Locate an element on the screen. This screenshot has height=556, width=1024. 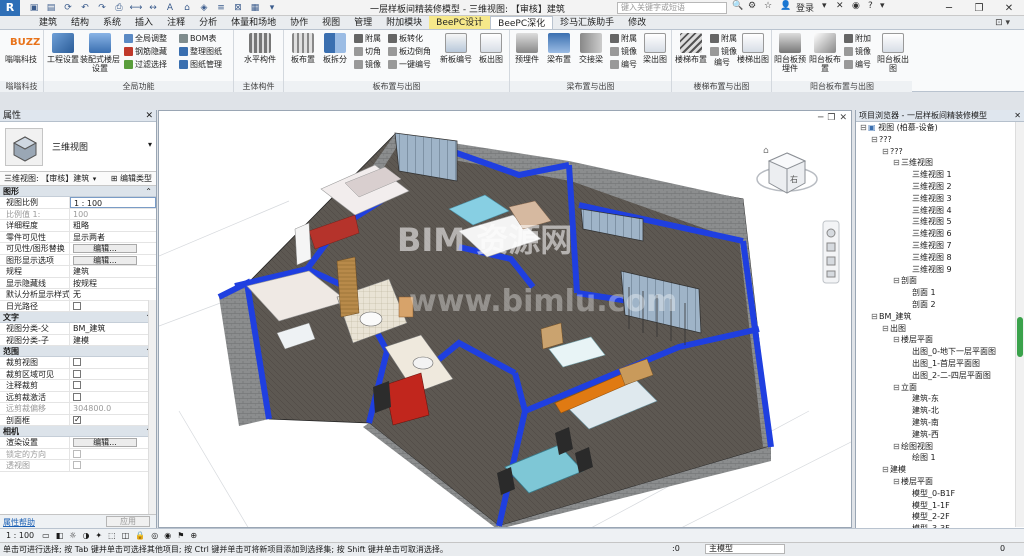
tab-1: 结构 is located at coordinates (80, 22).